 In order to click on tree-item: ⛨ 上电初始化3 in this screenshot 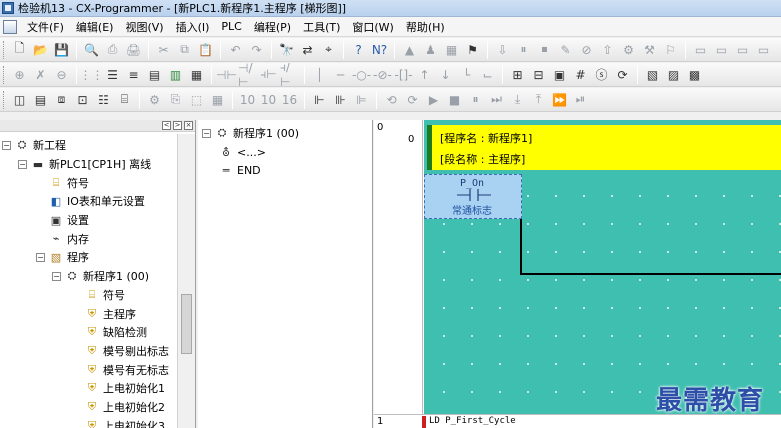, I will do `click(97, 422)`.